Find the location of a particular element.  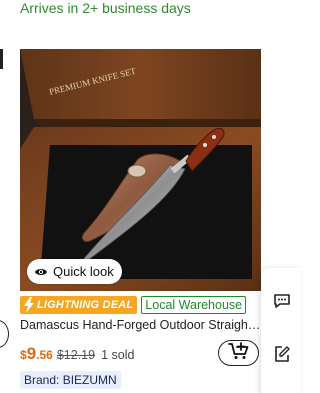

brand-tag: Brand: BIEZUMN is located at coordinates (70, 380).